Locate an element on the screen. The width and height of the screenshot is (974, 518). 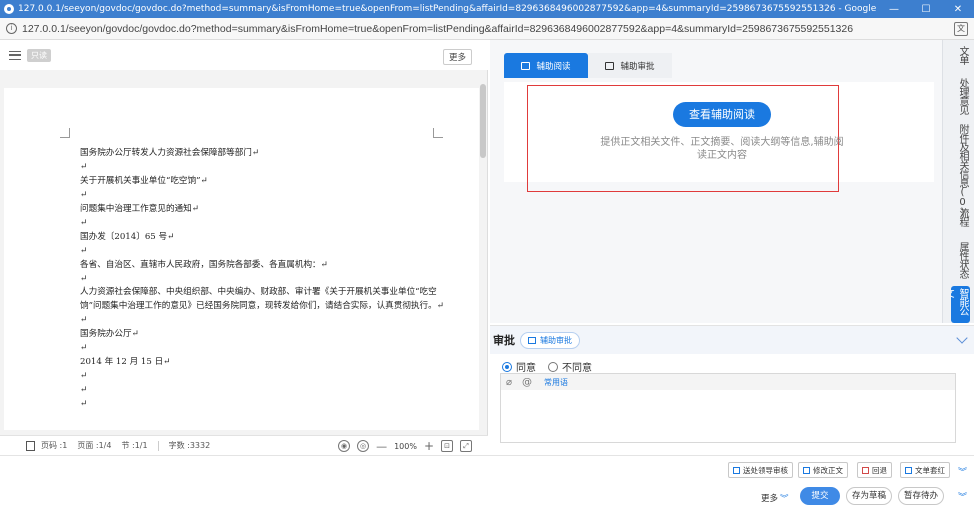
fit-page-icon: ⊡ is located at coordinates (447, 446).